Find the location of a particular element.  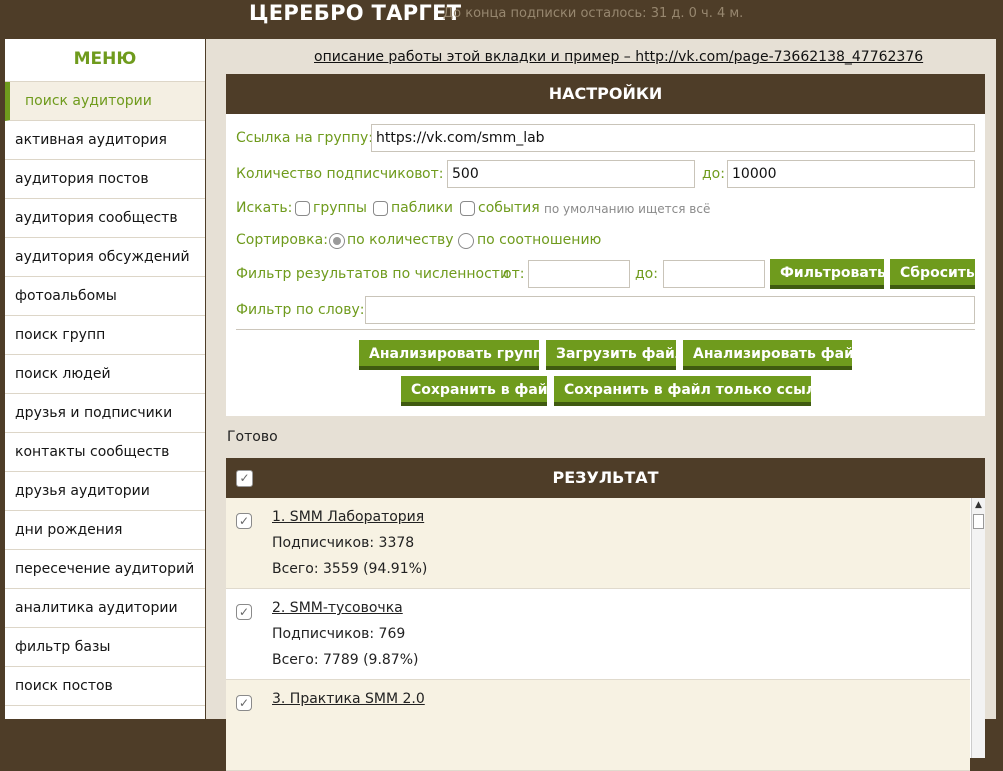

sort-by-count-radio is located at coordinates (337, 241).